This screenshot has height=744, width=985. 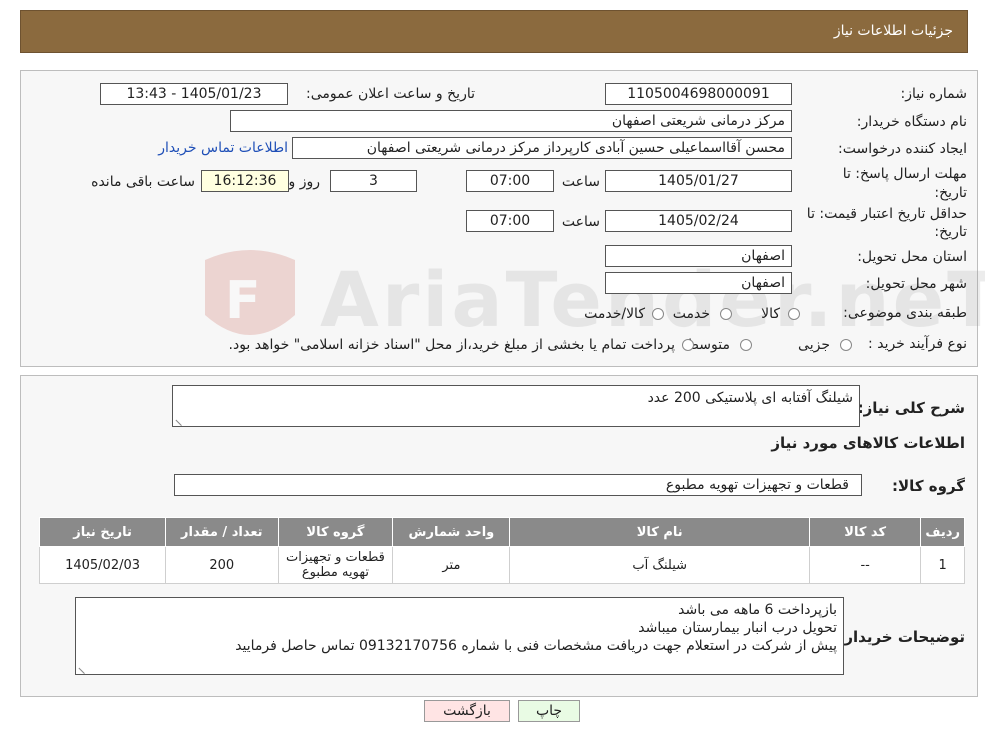 I want to click on remaining-label: ساعت باقی مانده, so click(x=143, y=182).